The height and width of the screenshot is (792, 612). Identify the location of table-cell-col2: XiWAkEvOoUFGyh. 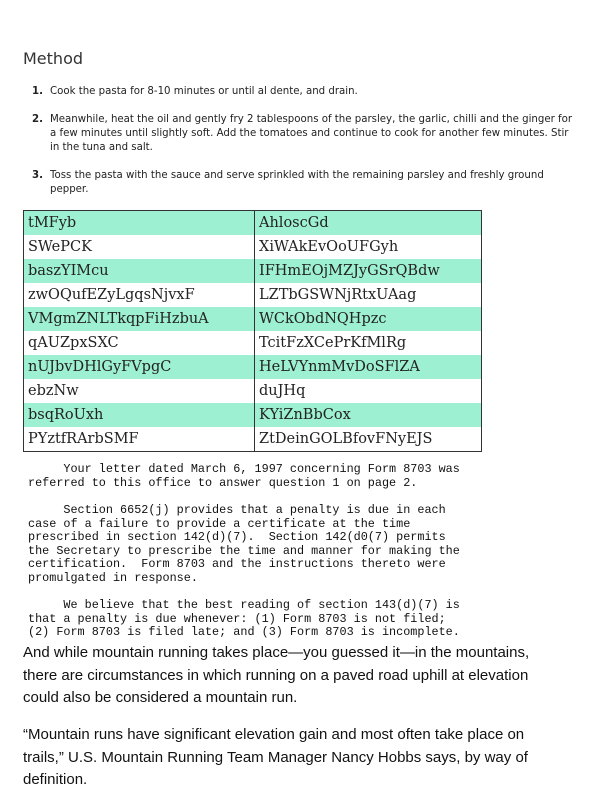
(368, 247).